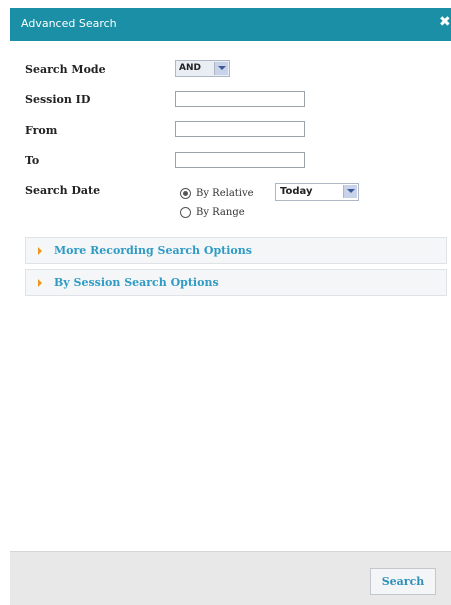  I want to click on dialog-title: Advanced Search, so click(69, 23).